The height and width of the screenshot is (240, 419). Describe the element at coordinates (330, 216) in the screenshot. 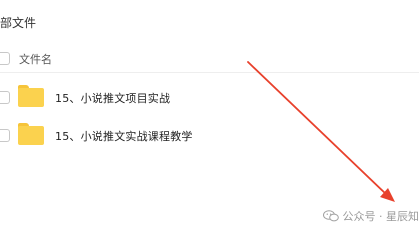

I see `wechat-icon` at that location.